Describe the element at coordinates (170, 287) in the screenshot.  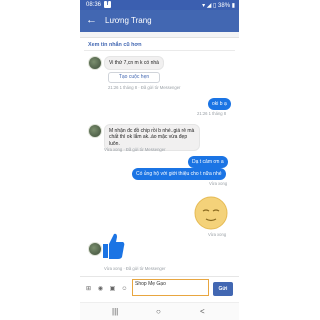
I see `message-input: Shop Mẹ Gạo` at that location.